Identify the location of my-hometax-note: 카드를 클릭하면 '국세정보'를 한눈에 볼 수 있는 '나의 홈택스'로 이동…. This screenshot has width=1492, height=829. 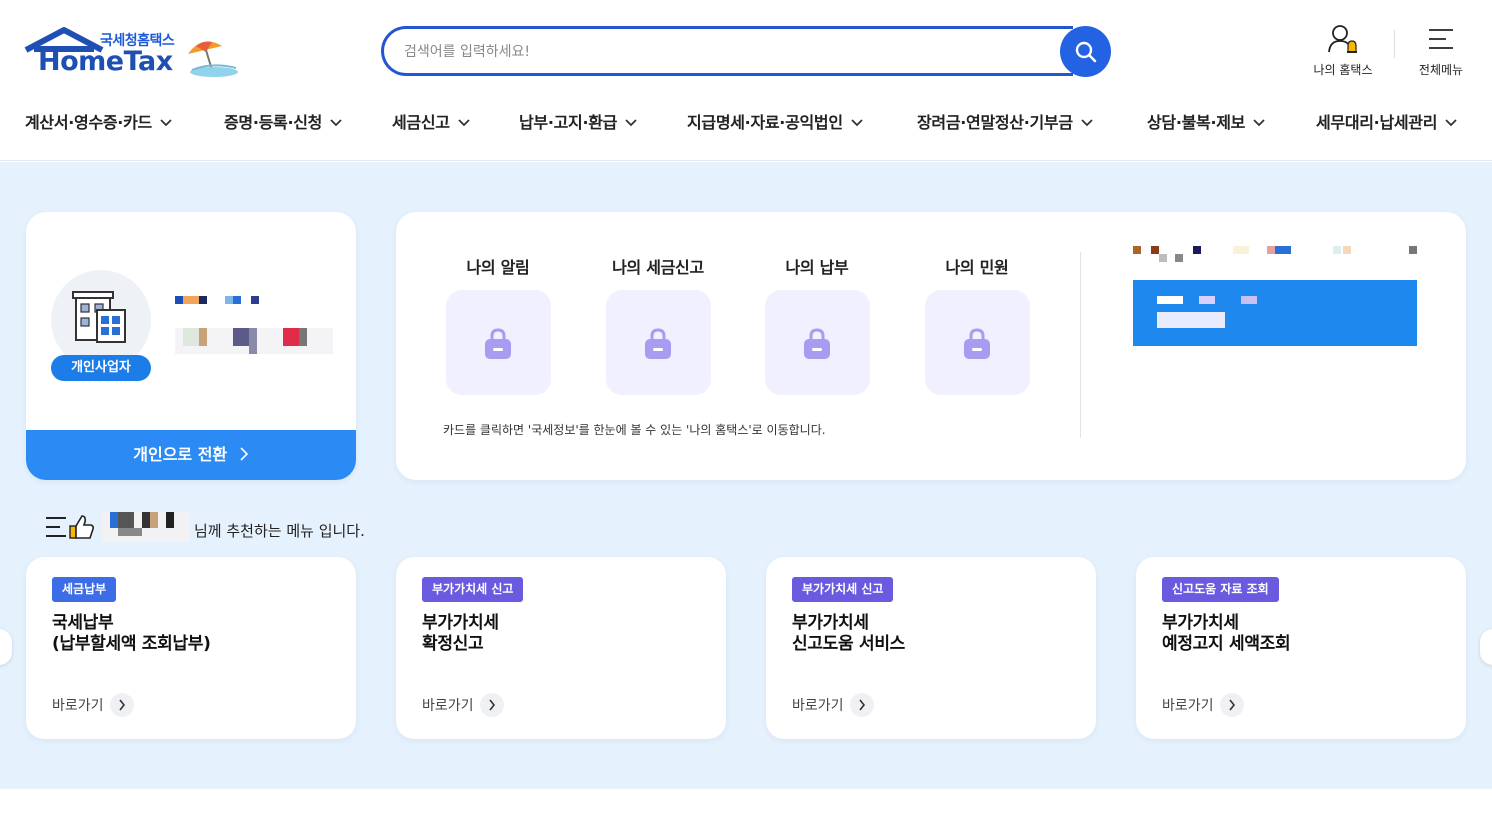
(634, 430).